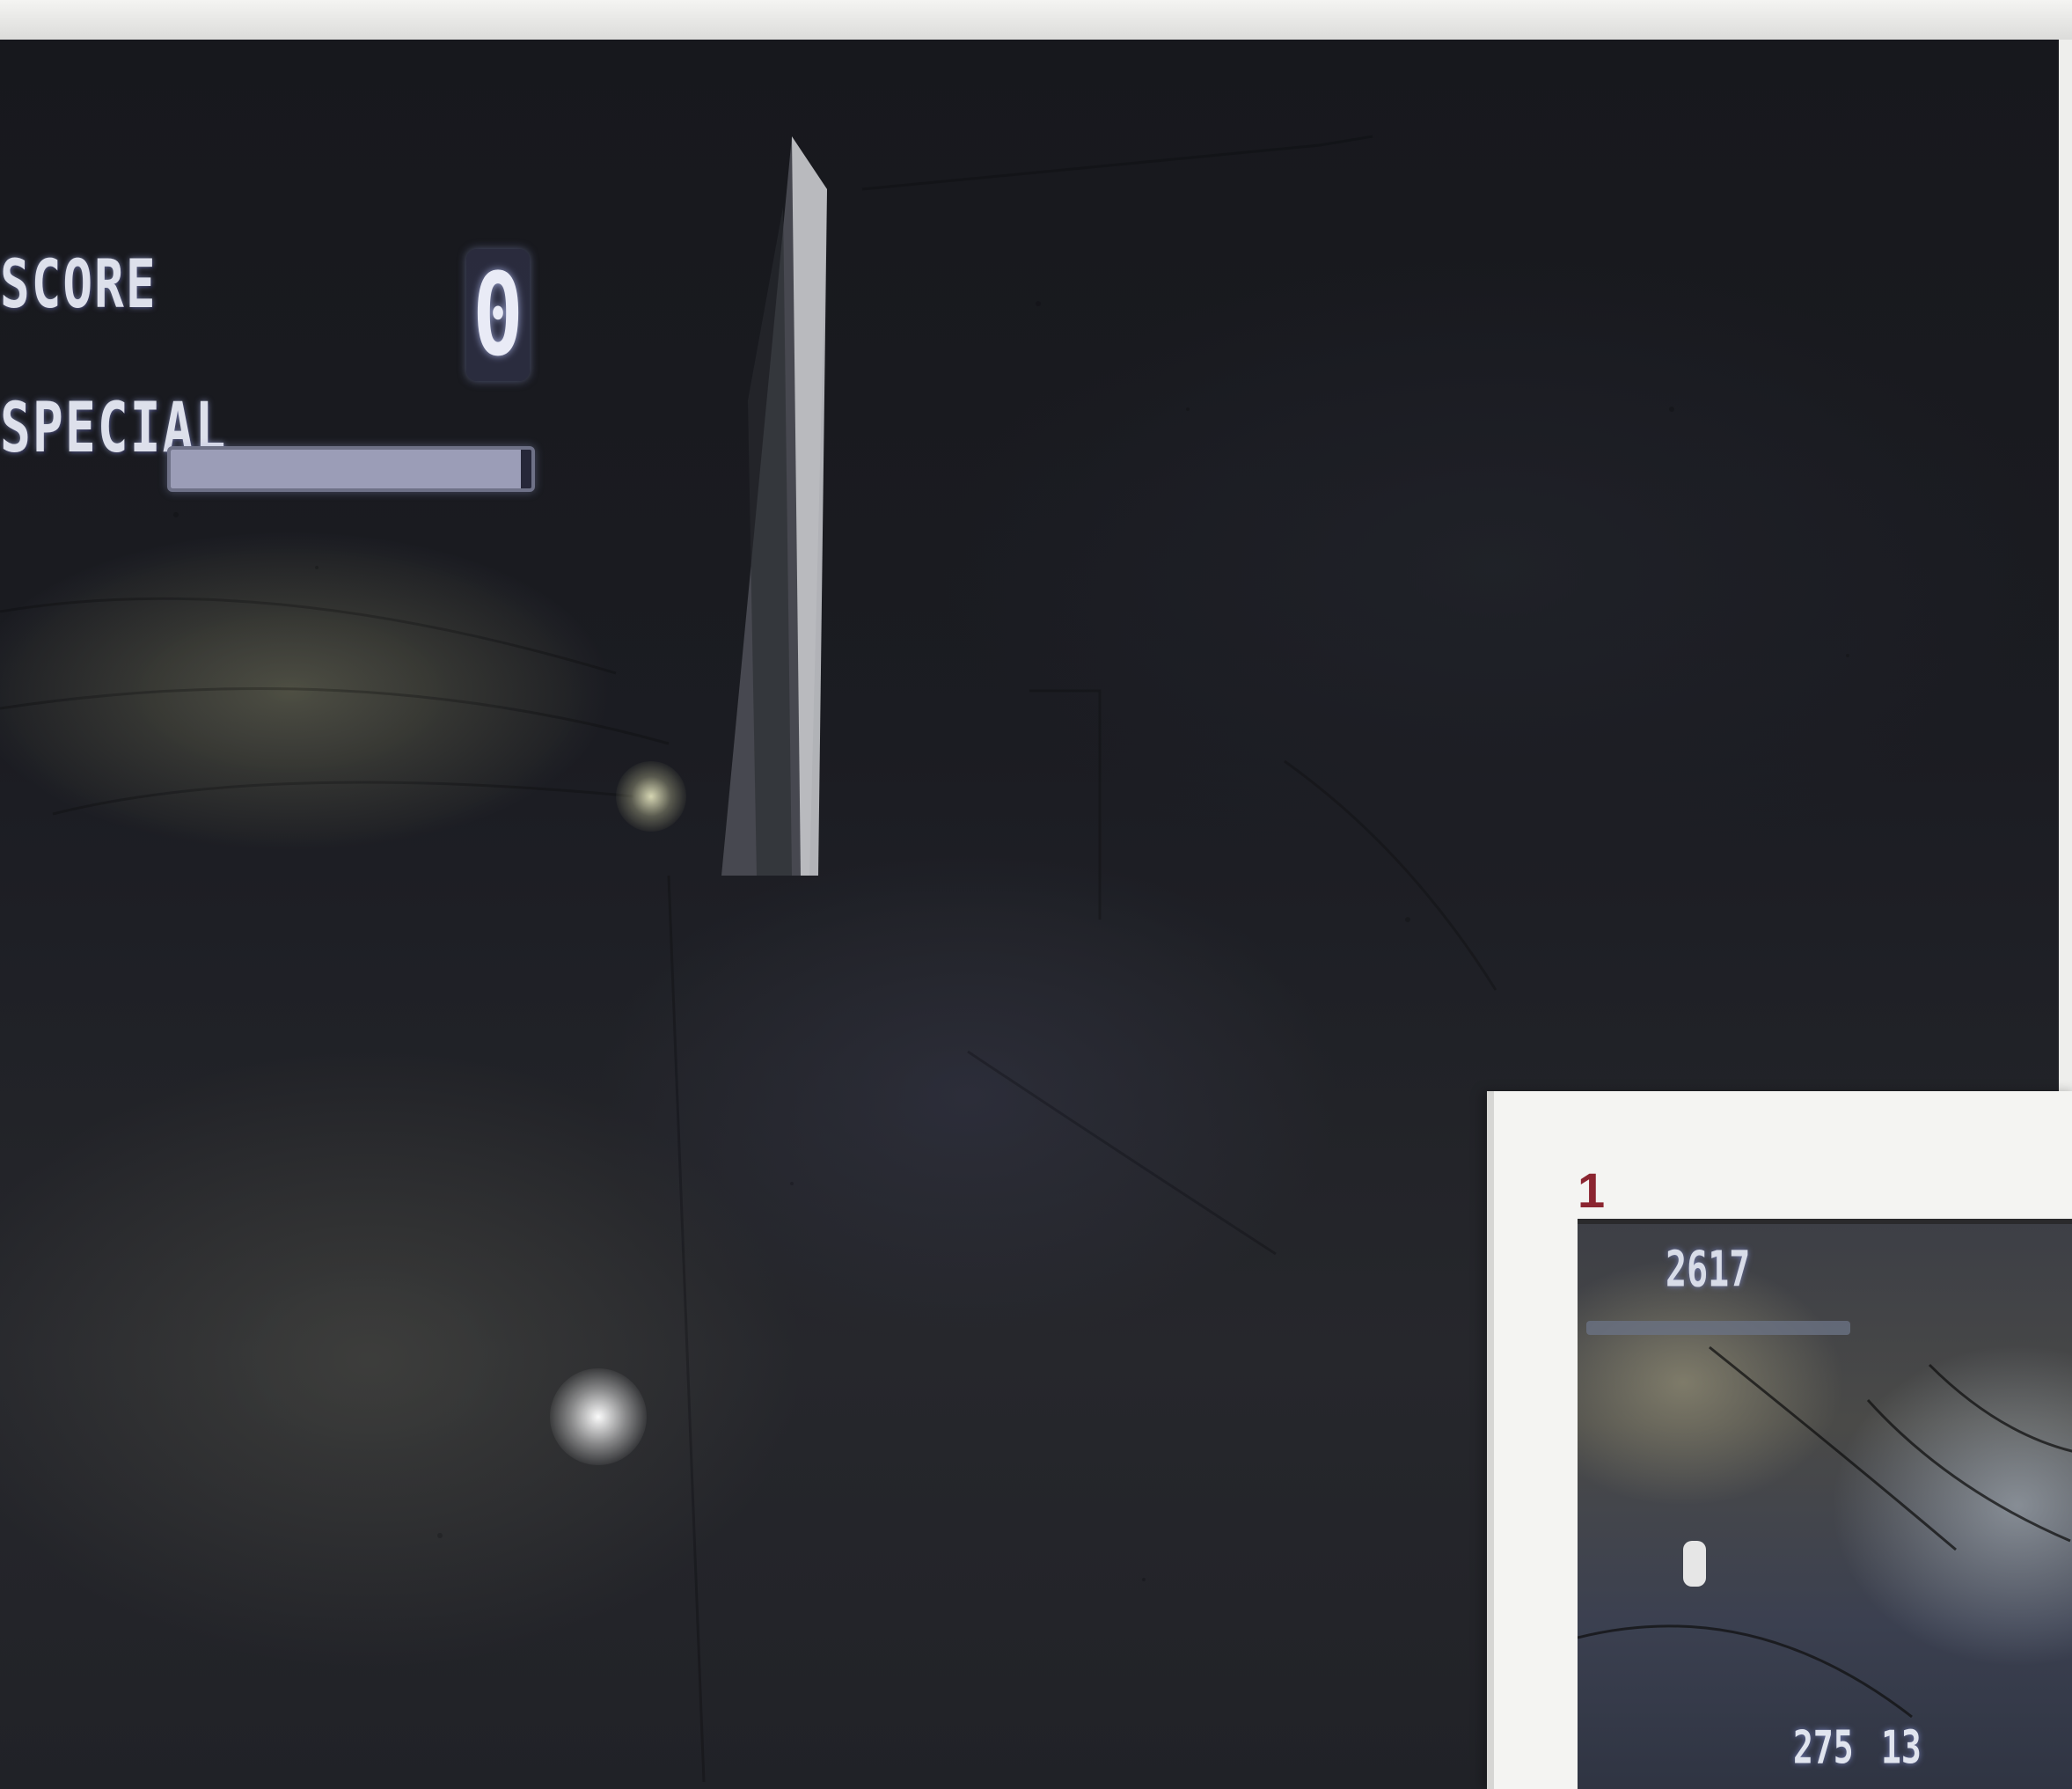 The width and height of the screenshot is (2072, 1789). Describe the element at coordinates (1902, 1747) in the screenshot. I see `inset-stat-right: 13` at that location.